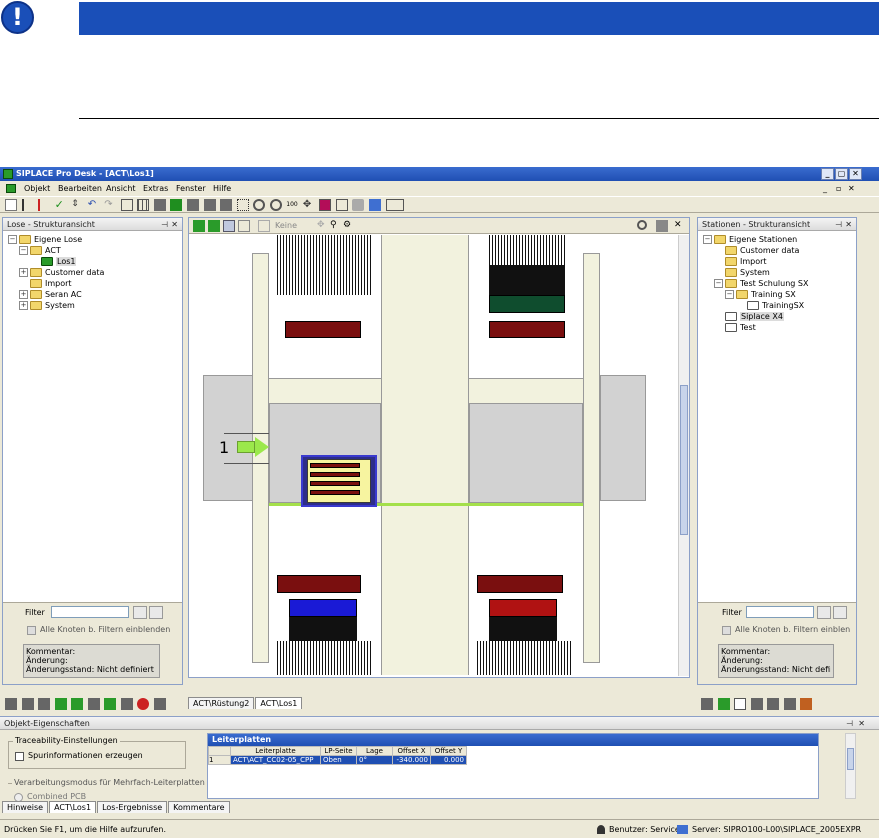 The width and height of the screenshot is (879, 839). Describe the element at coordinates (448, 751) in the screenshot. I see `col-header: Offset Y` at that location.